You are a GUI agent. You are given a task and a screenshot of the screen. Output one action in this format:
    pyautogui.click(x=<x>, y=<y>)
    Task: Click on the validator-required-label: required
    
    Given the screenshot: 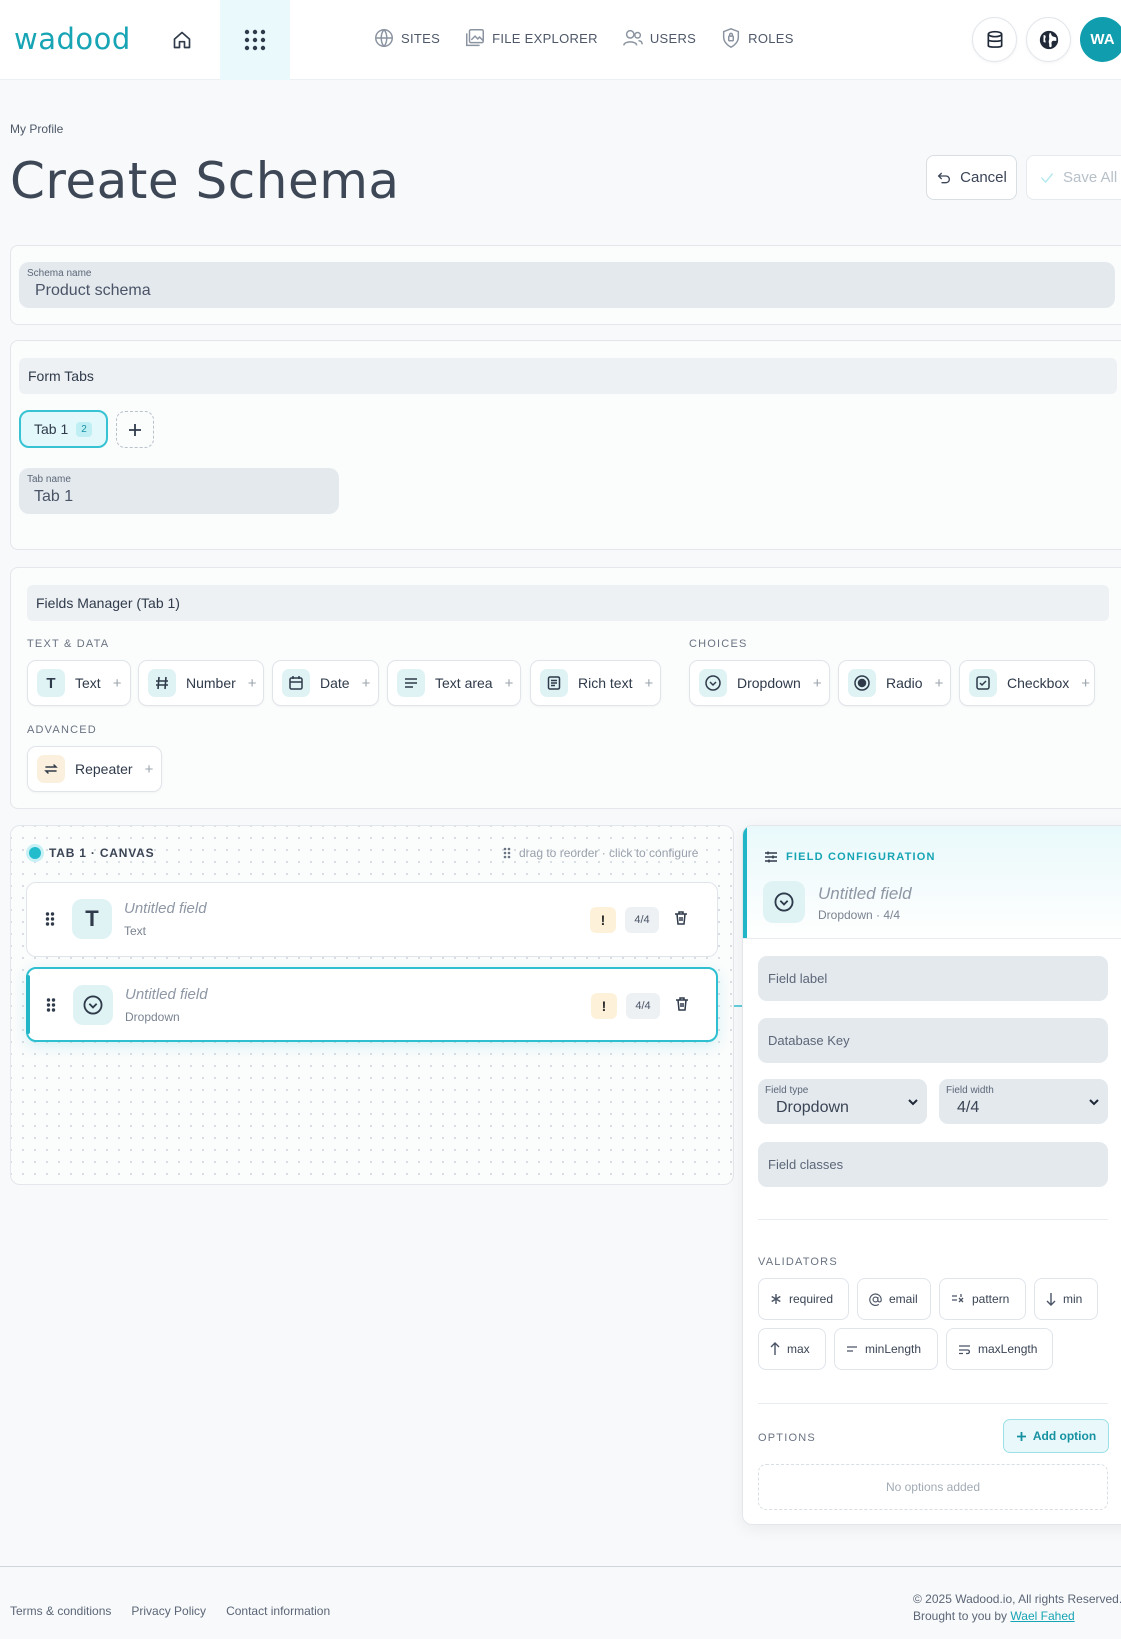 What is the action you would take?
    pyautogui.click(x=811, y=1299)
    